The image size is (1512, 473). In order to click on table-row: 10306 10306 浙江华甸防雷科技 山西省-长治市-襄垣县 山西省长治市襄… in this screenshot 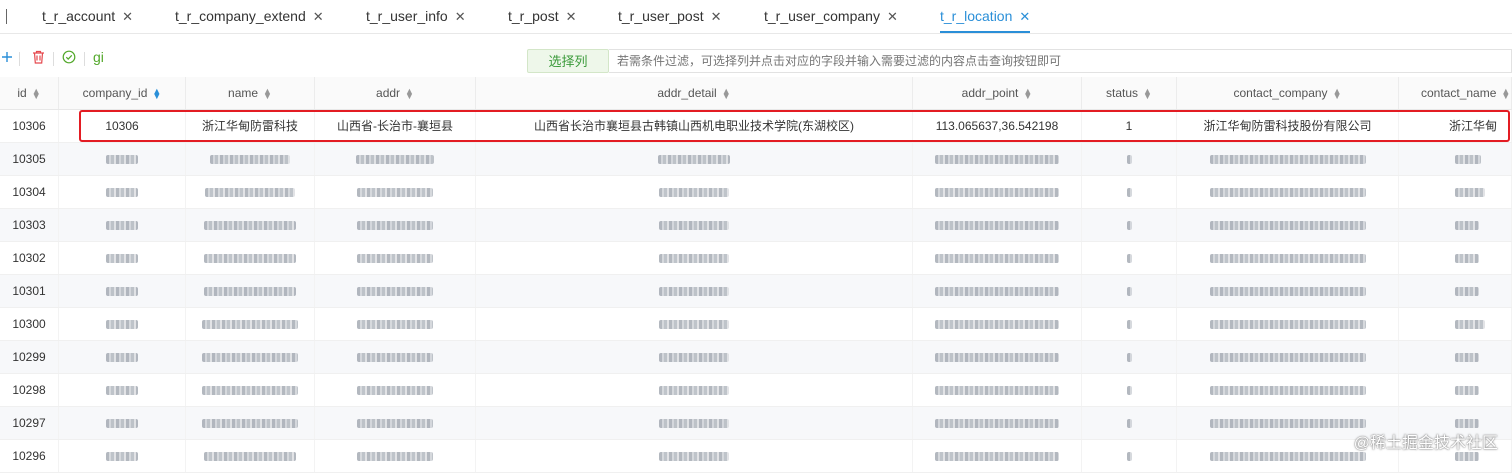, I will do `click(756, 126)`.